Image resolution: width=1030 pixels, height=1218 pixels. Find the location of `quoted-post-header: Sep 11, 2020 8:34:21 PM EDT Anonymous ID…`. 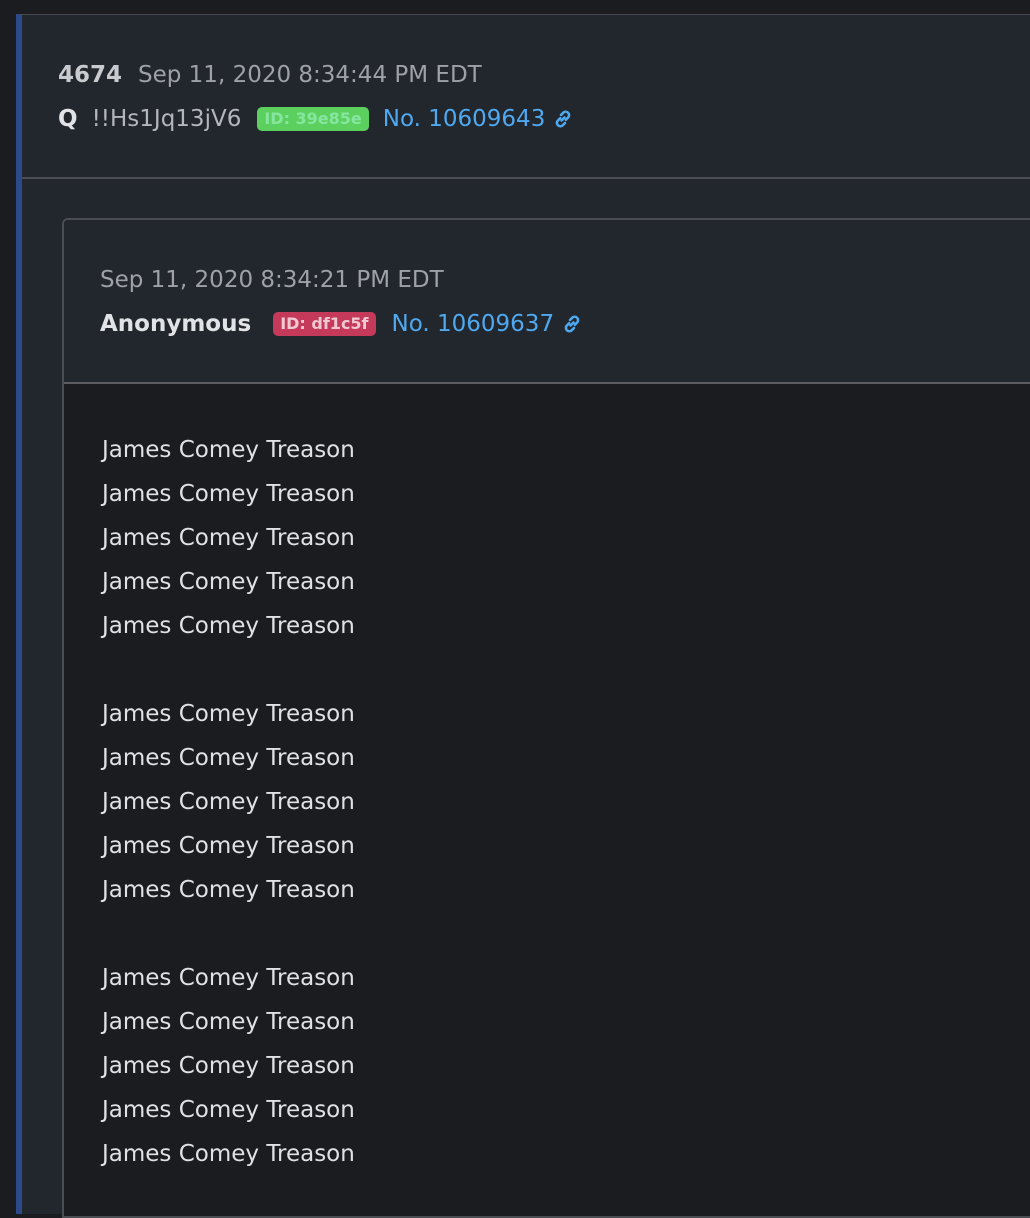

quoted-post-header: Sep 11, 2020 8:34:21 PM EDT Anonymous ID… is located at coordinates (547, 302).